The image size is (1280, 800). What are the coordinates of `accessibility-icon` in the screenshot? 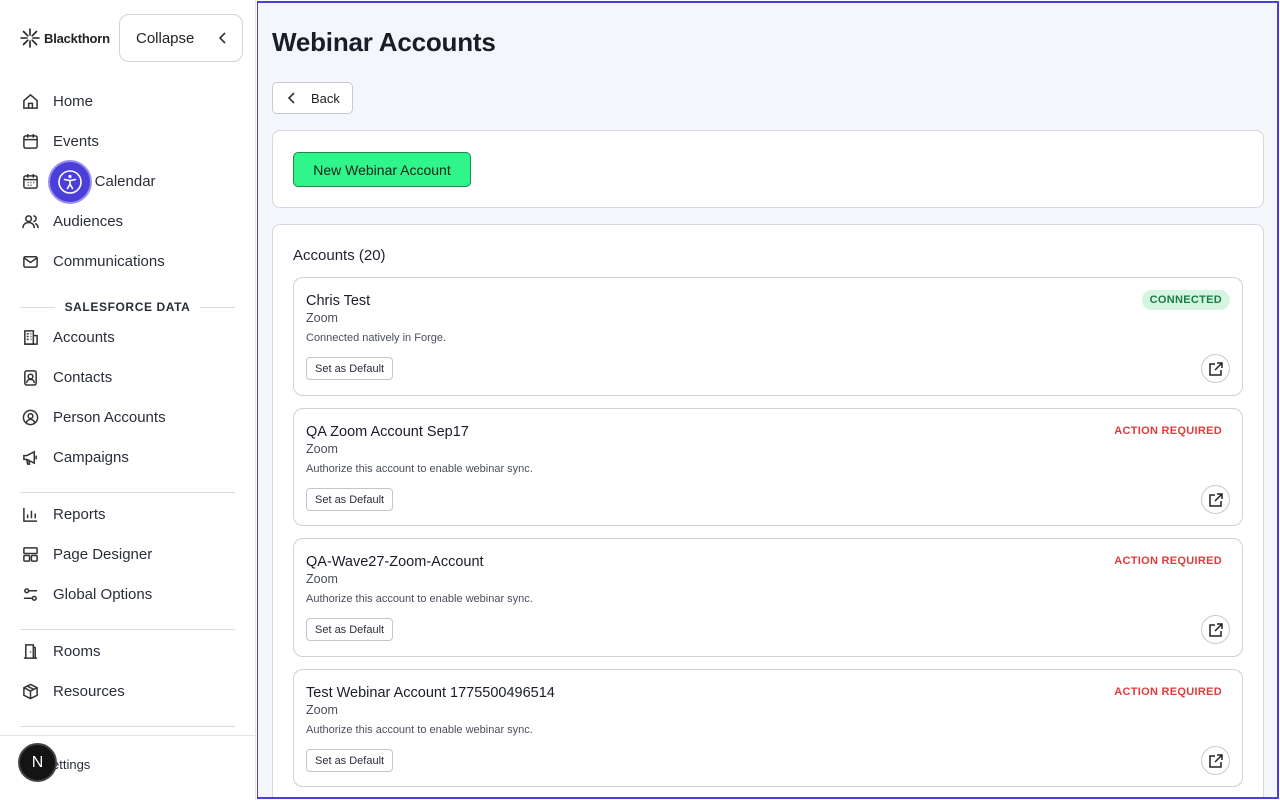 It's located at (70, 182).